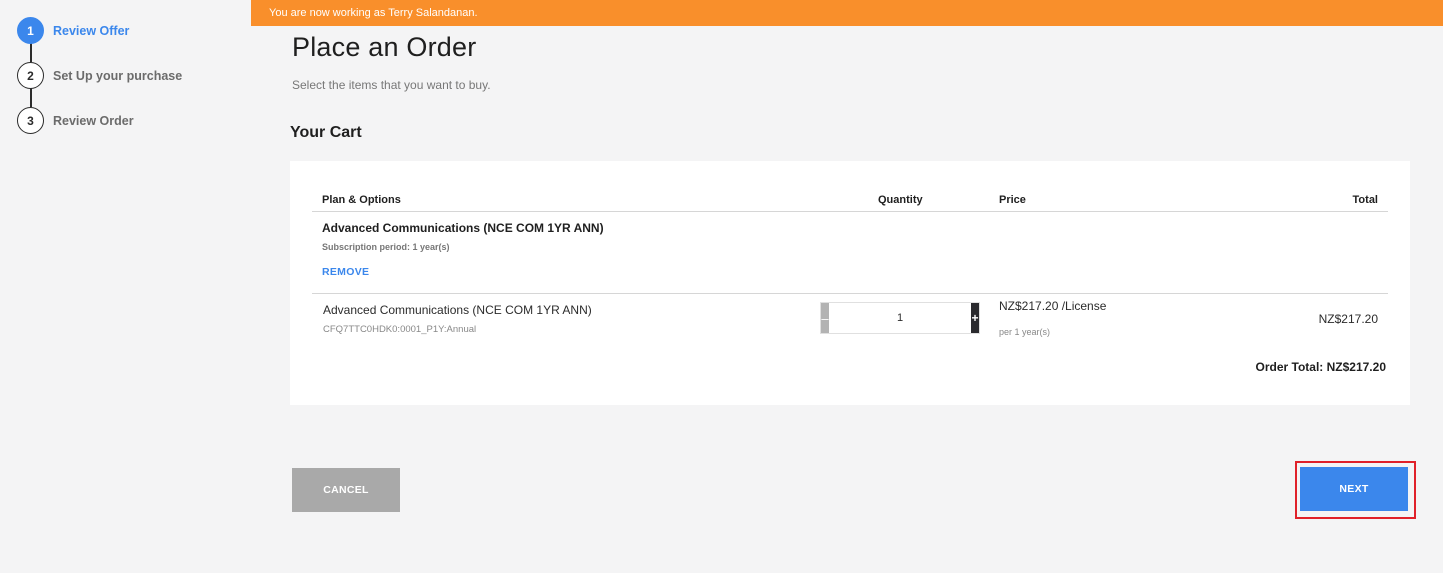 This screenshot has height=573, width=1443. Describe the element at coordinates (1025, 332) in the screenshot. I see `price-period: per 1 year(s)` at that location.